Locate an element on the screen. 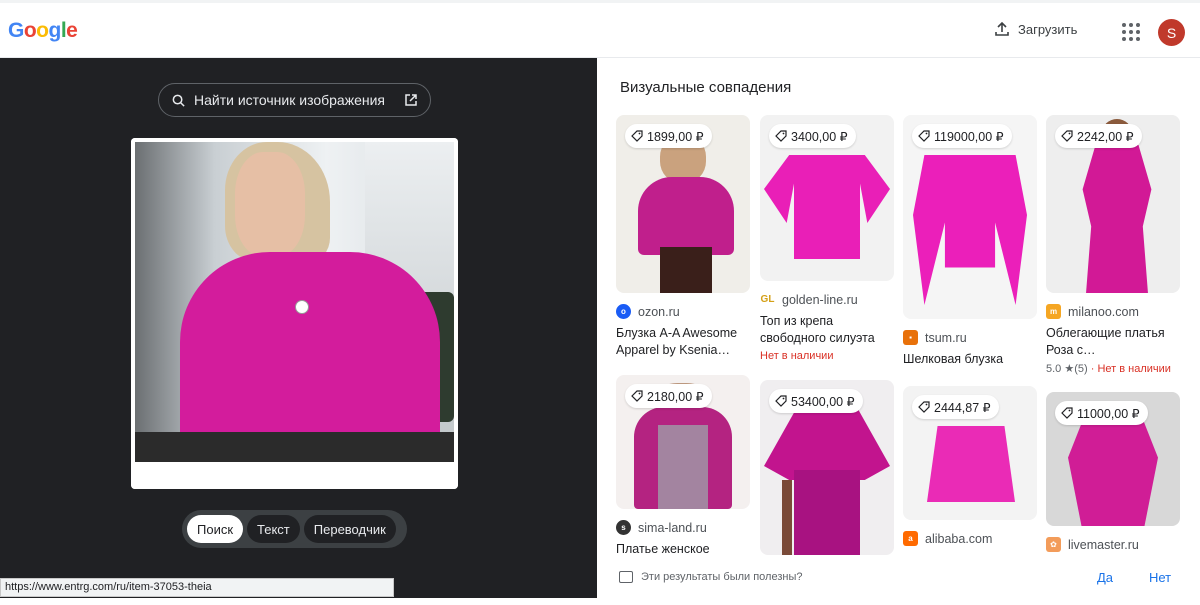 The image size is (1200, 605). top-bar: Google Загрузить S is located at coordinates (600, 29).